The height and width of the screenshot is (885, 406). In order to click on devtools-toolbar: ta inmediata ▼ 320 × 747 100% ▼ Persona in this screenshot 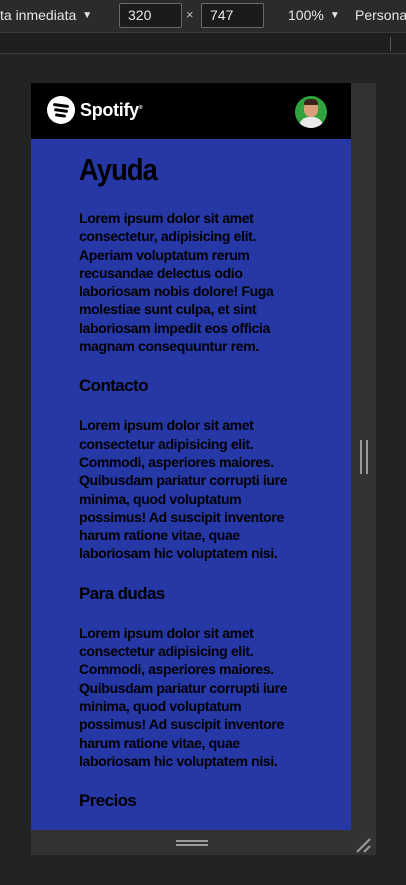, I will do `click(203, 16)`.